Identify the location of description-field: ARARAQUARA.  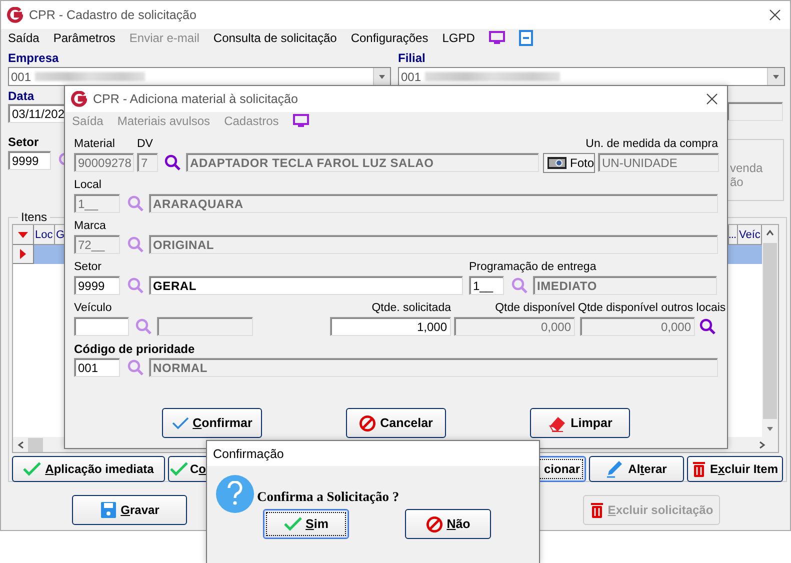
(433, 203).